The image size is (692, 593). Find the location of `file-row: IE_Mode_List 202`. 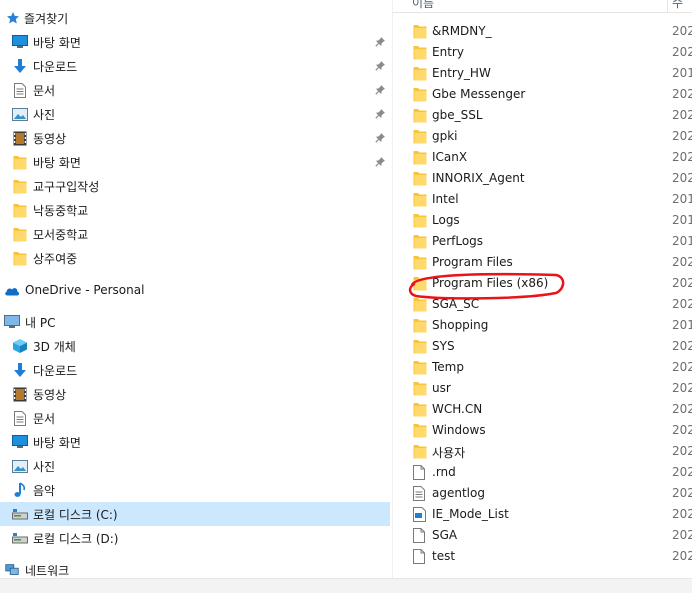

file-row: IE_Mode_List 202 is located at coordinates (542, 515).